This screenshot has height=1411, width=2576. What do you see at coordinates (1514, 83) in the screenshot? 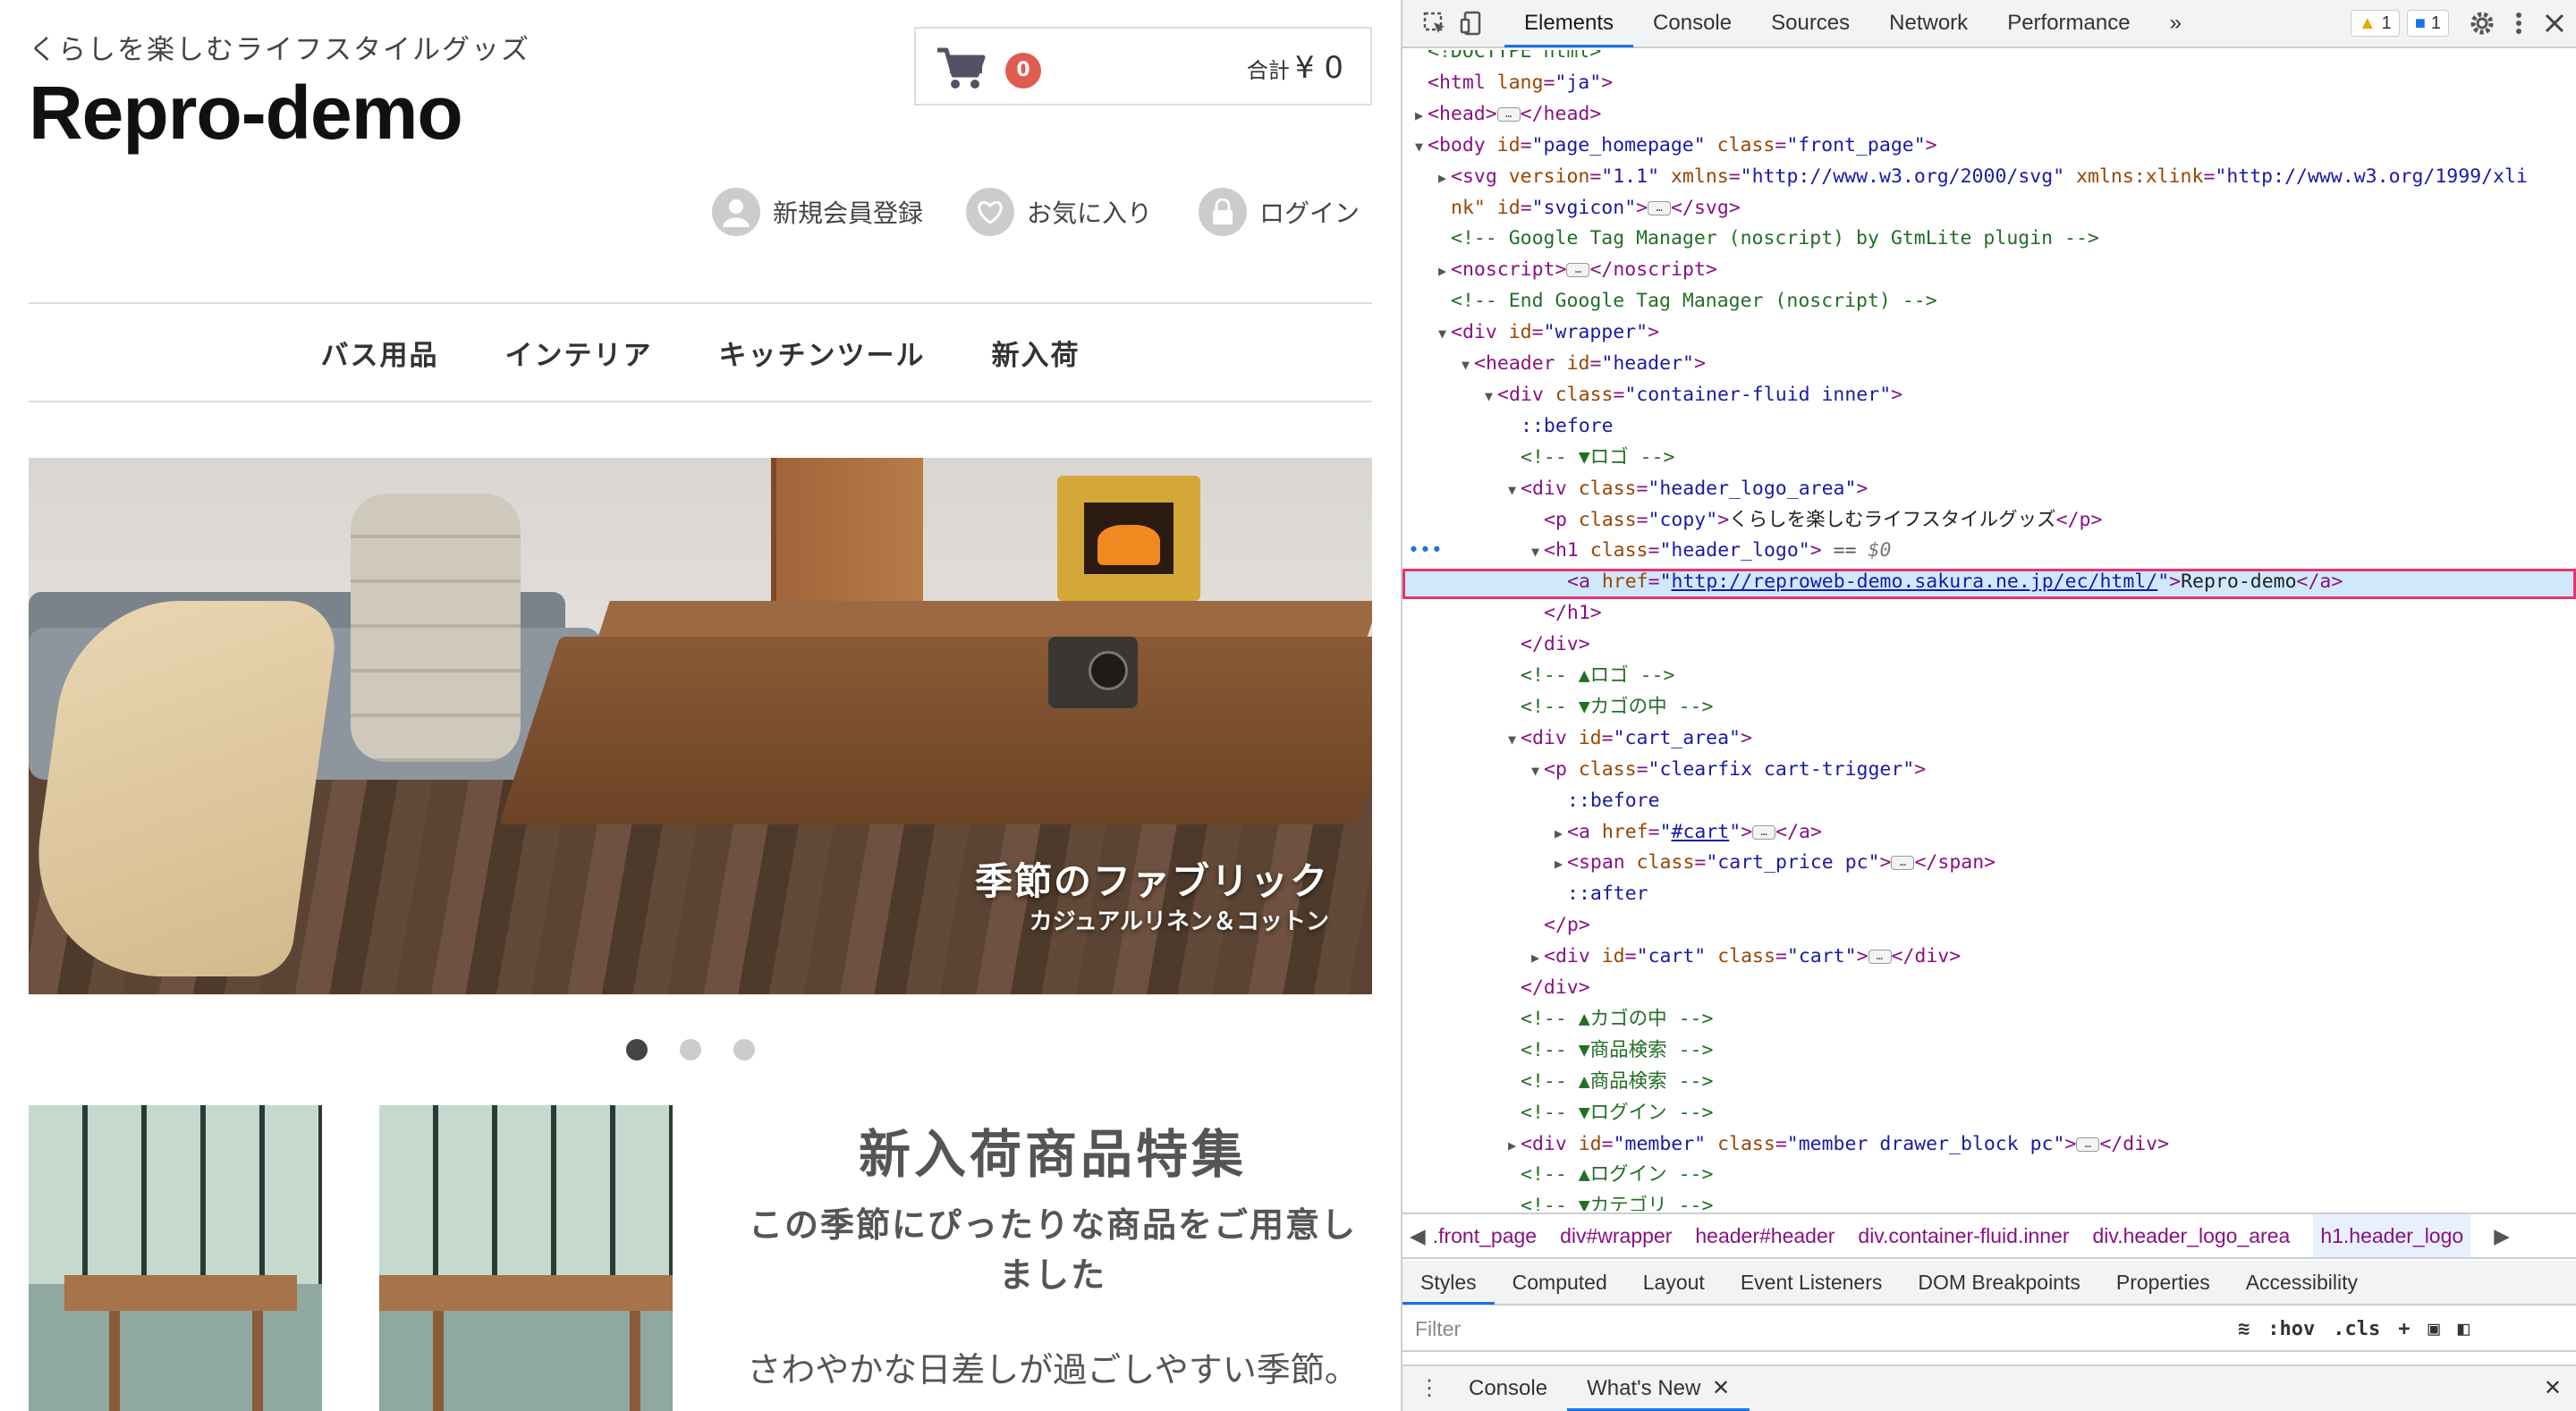
I see `dom-node-line: <html lang="ja">` at bounding box center [1514, 83].